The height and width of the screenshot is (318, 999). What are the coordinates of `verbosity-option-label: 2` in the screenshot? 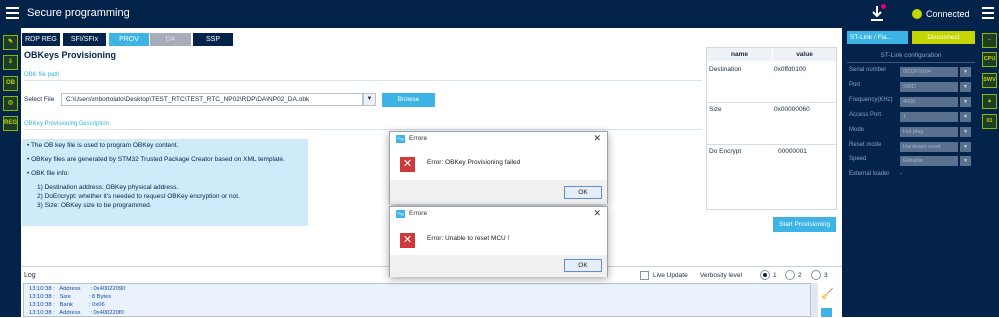 It's located at (800, 275).